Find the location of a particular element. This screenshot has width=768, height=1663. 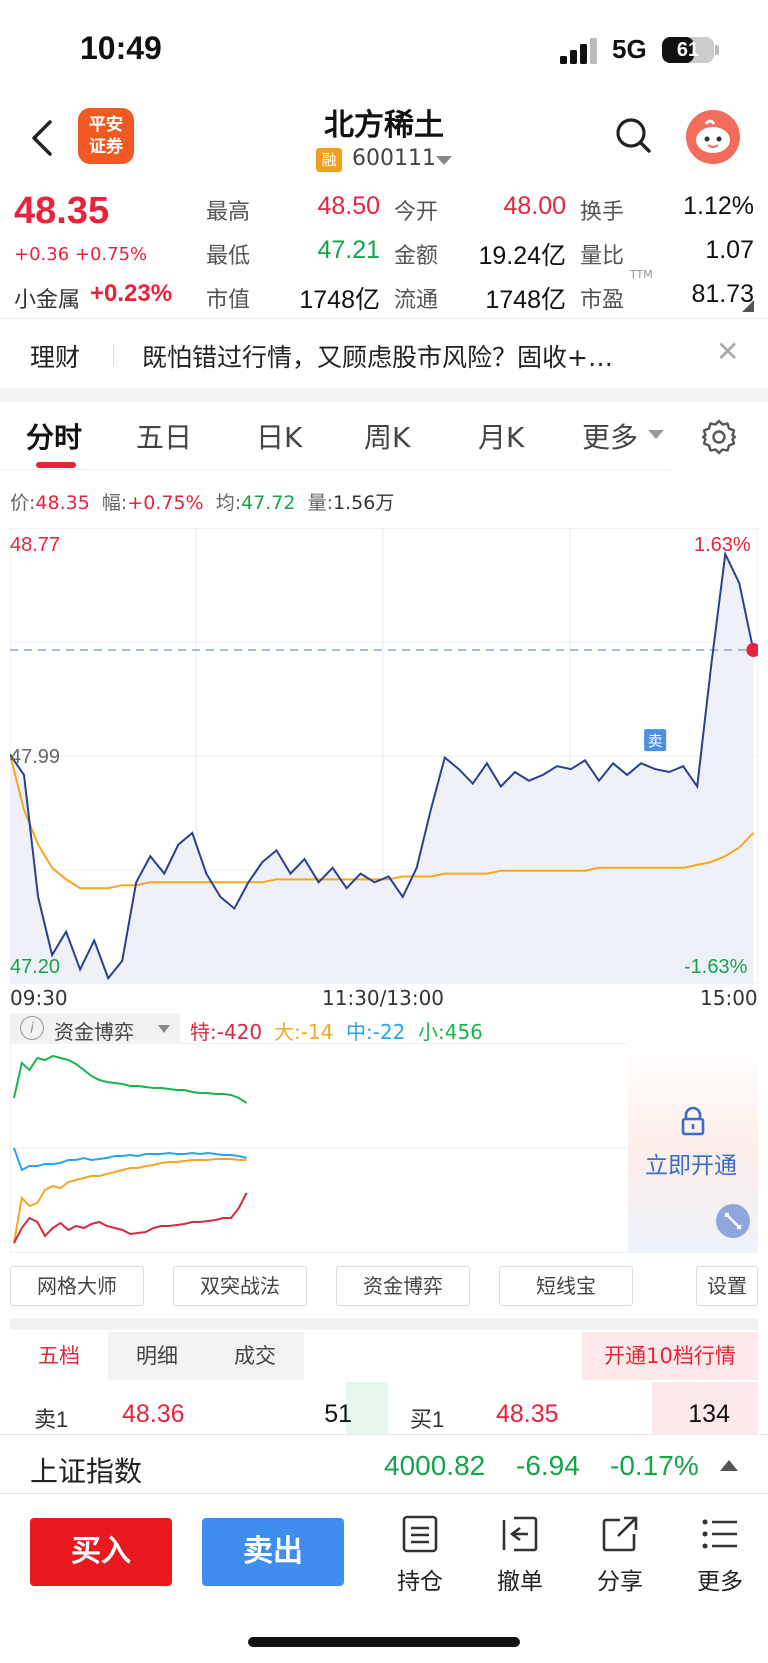

more-menu-icon is located at coordinates (720, 1536).